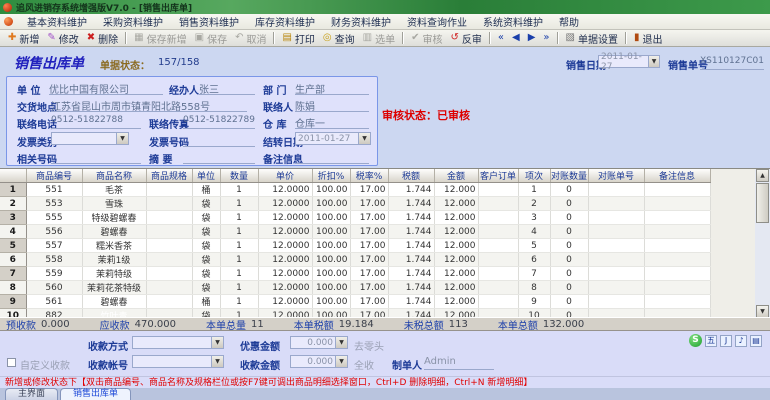  Describe the element at coordinates (54, 287) in the screenshot. I see `grid-cell-code: 560` at that location.